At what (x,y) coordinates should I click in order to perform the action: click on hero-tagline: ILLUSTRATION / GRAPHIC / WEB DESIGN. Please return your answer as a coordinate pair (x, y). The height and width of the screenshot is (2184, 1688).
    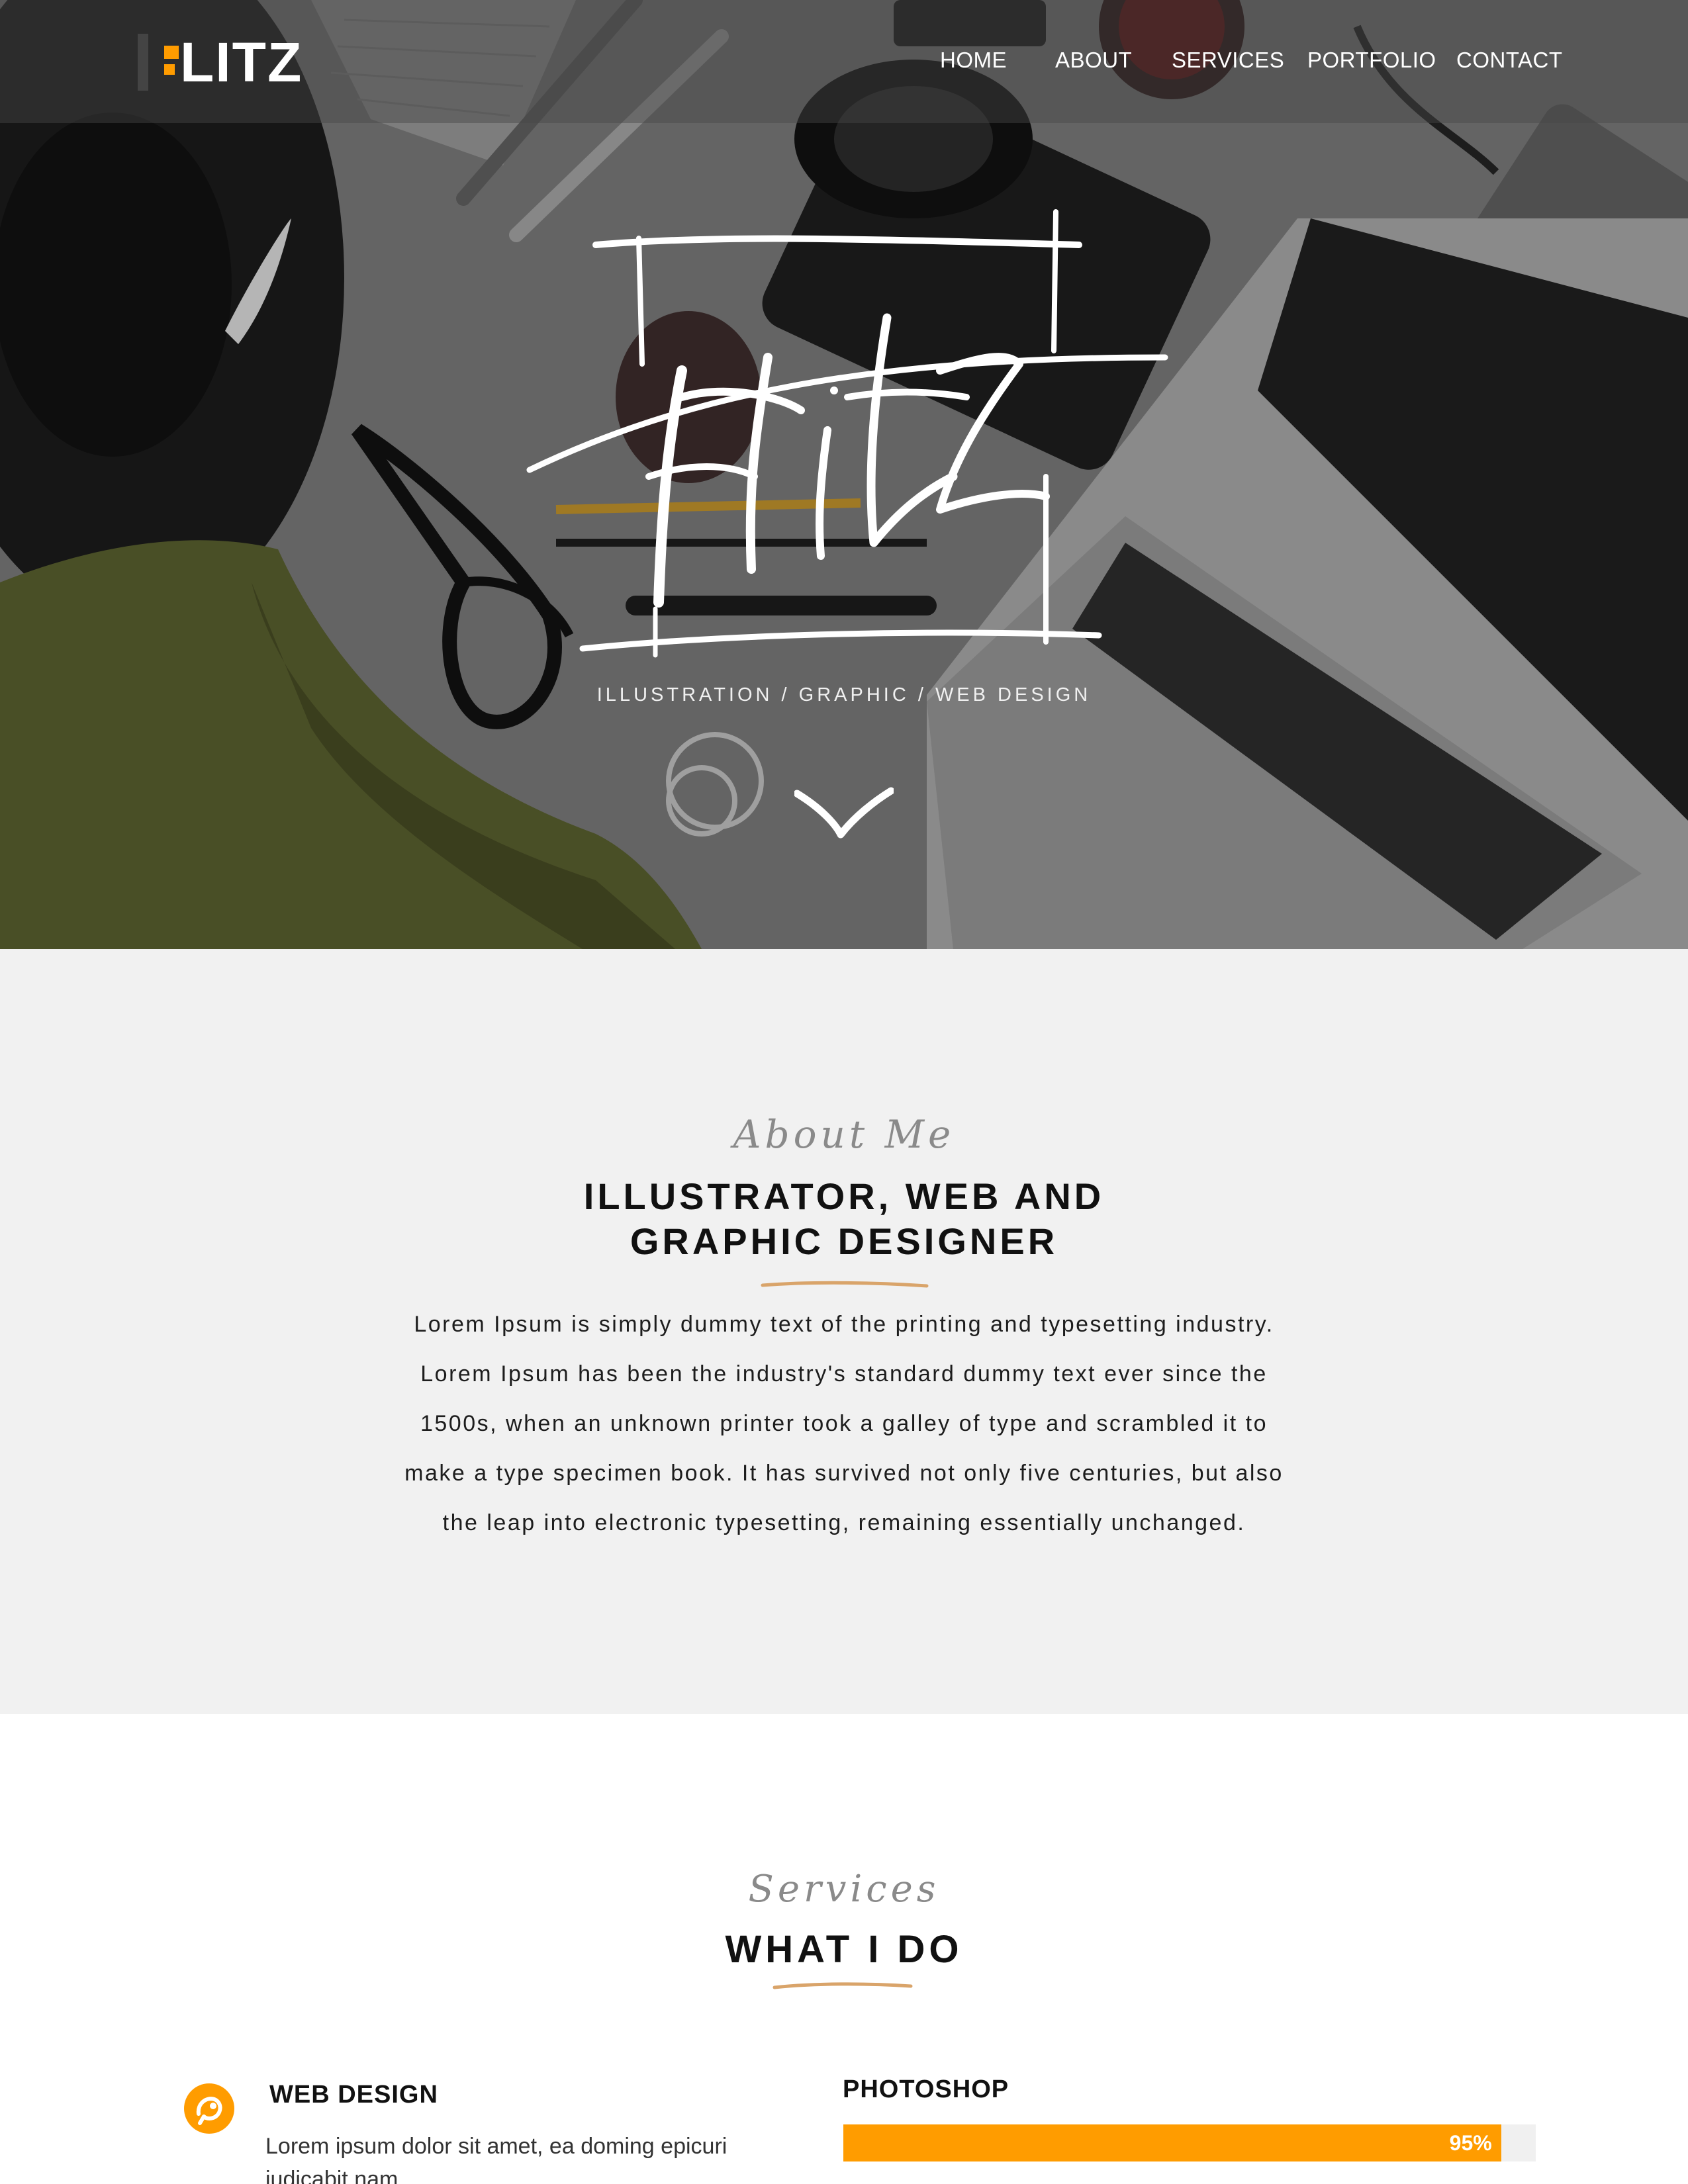
    Looking at the image, I should click on (844, 694).